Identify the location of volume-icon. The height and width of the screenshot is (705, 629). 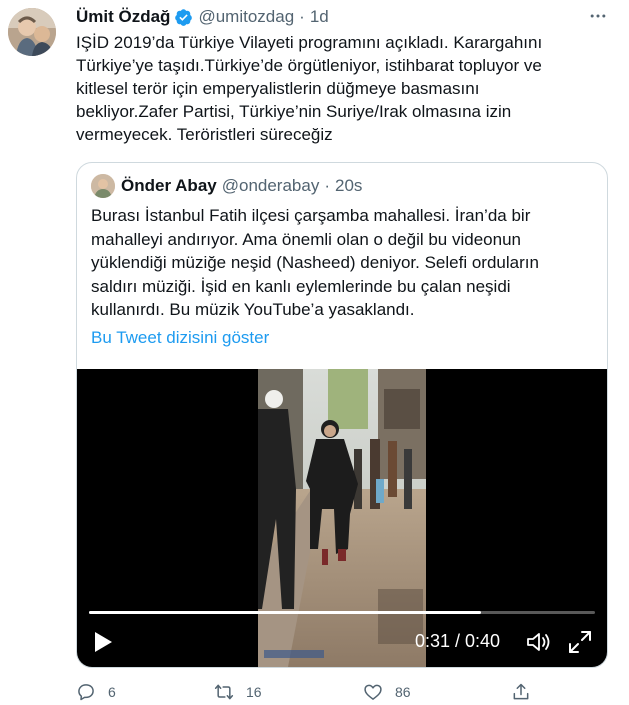
(538, 642).